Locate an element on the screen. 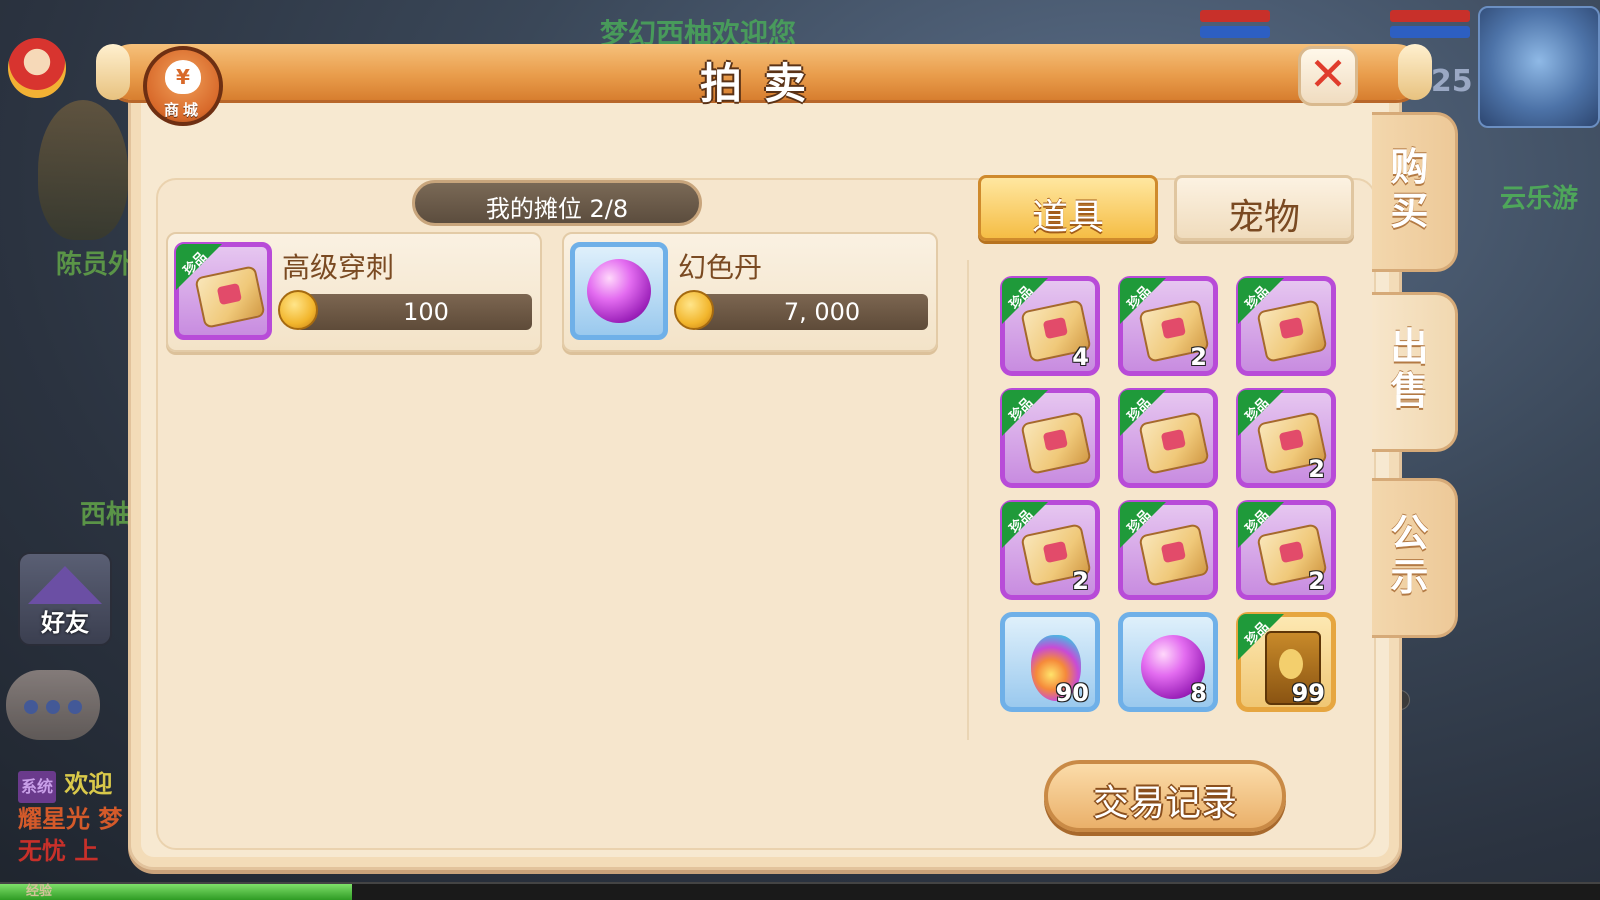 The width and height of the screenshot is (1600, 900). tab-public: 公示 is located at coordinates (1415, 558).